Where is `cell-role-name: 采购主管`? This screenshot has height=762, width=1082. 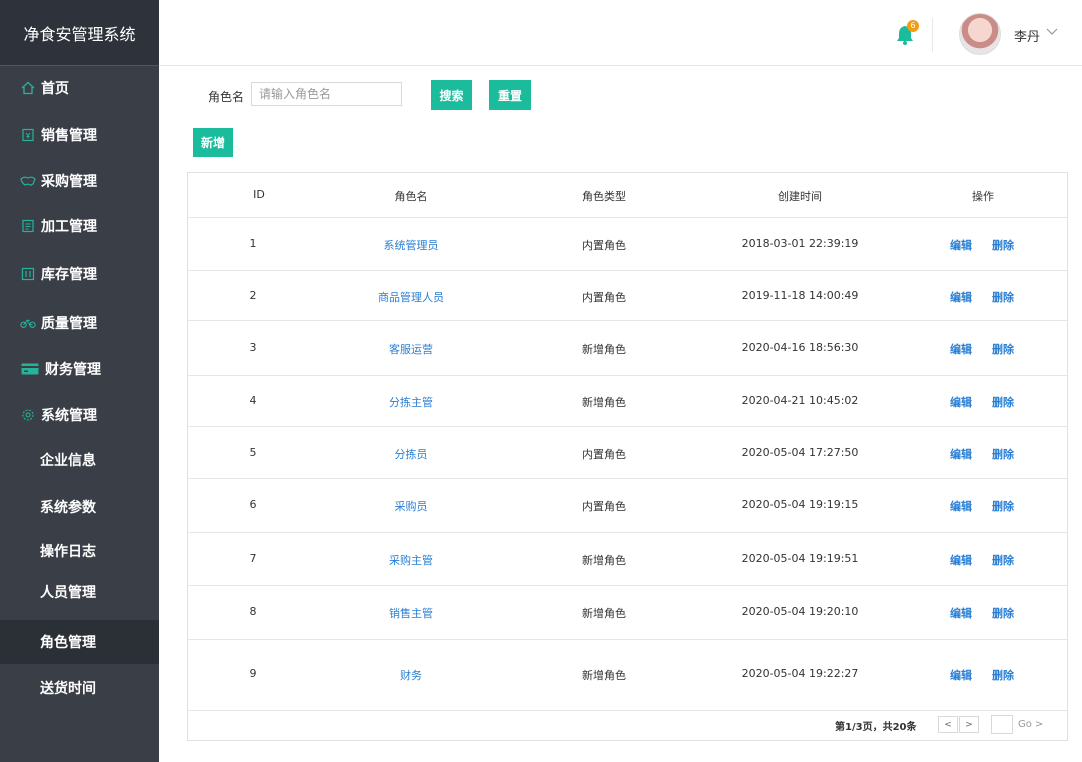
cell-role-name: 采购主管 is located at coordinates (411, 560).